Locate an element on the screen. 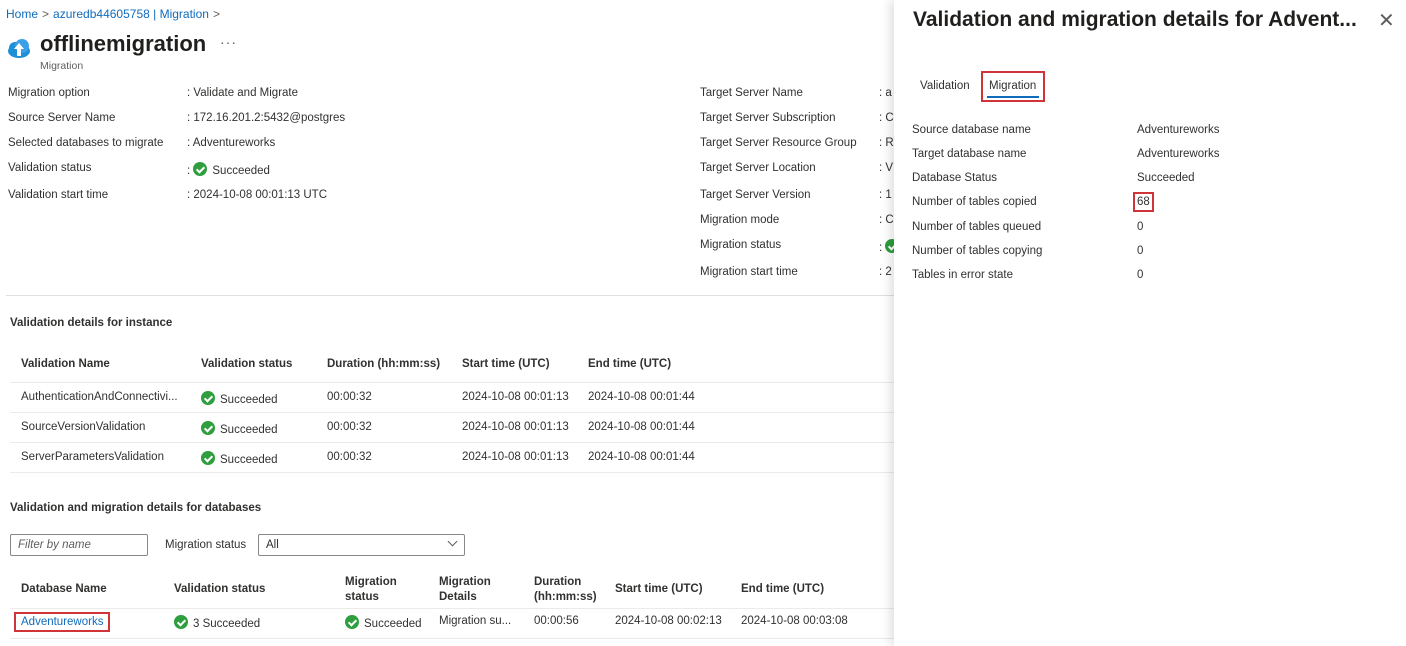 This screenshot has width=1406, height=646. column-header-db-validation-status: Validation status is located at coordinates (219, 589).